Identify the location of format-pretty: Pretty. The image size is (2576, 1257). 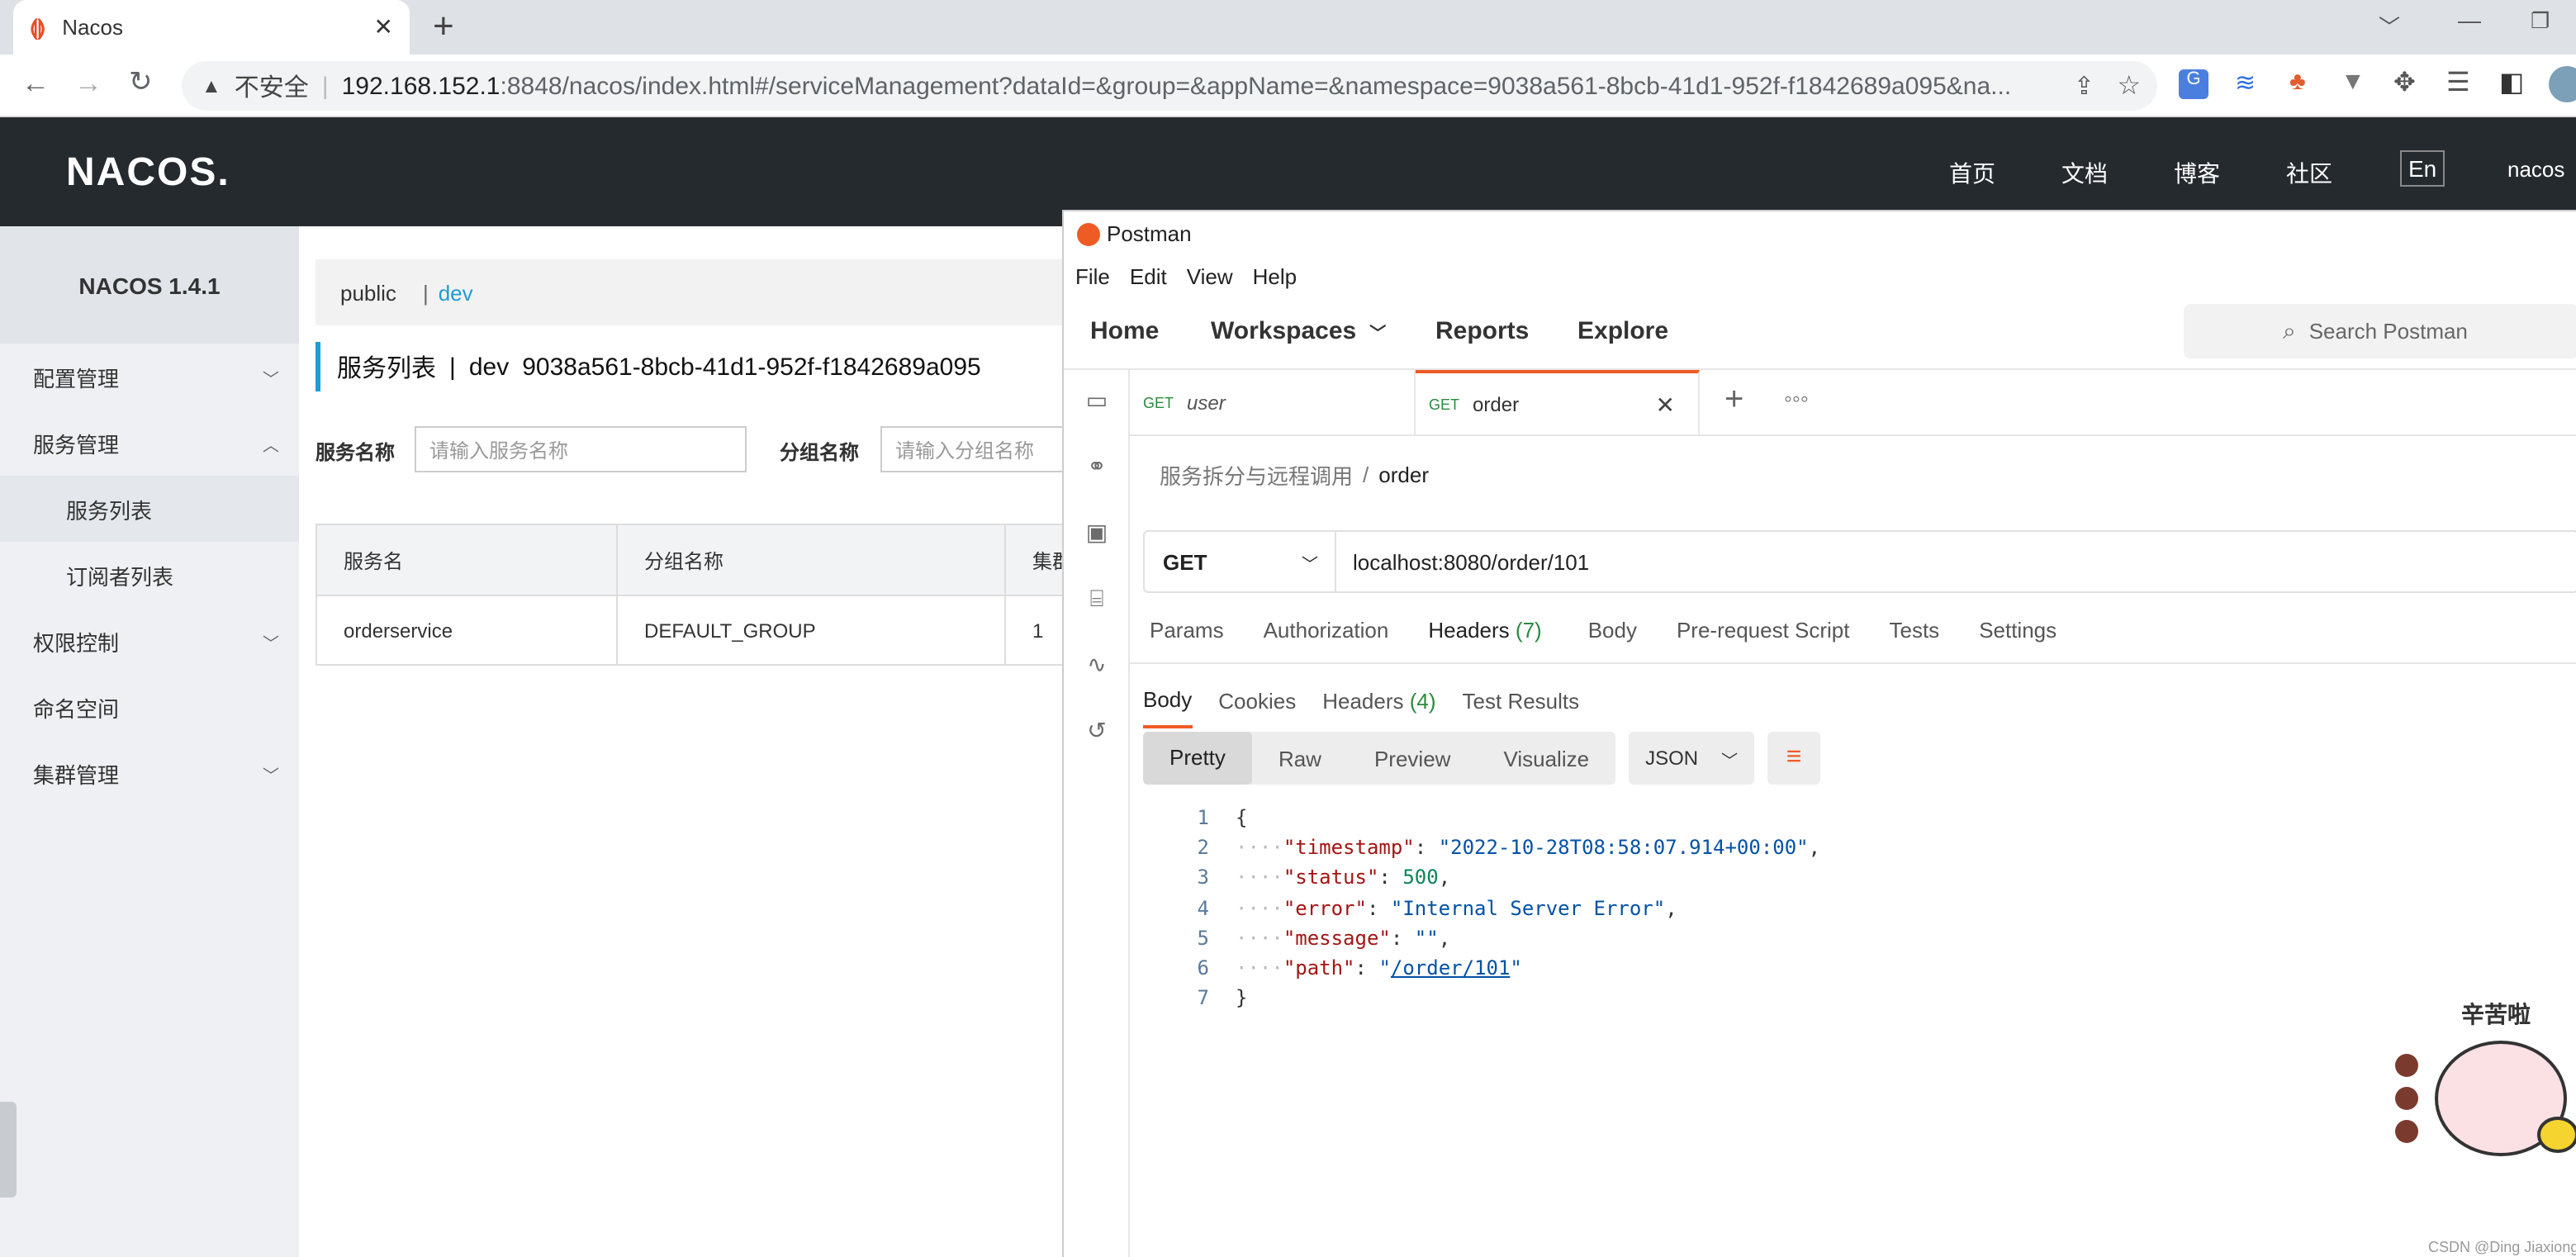
(1197, 758).